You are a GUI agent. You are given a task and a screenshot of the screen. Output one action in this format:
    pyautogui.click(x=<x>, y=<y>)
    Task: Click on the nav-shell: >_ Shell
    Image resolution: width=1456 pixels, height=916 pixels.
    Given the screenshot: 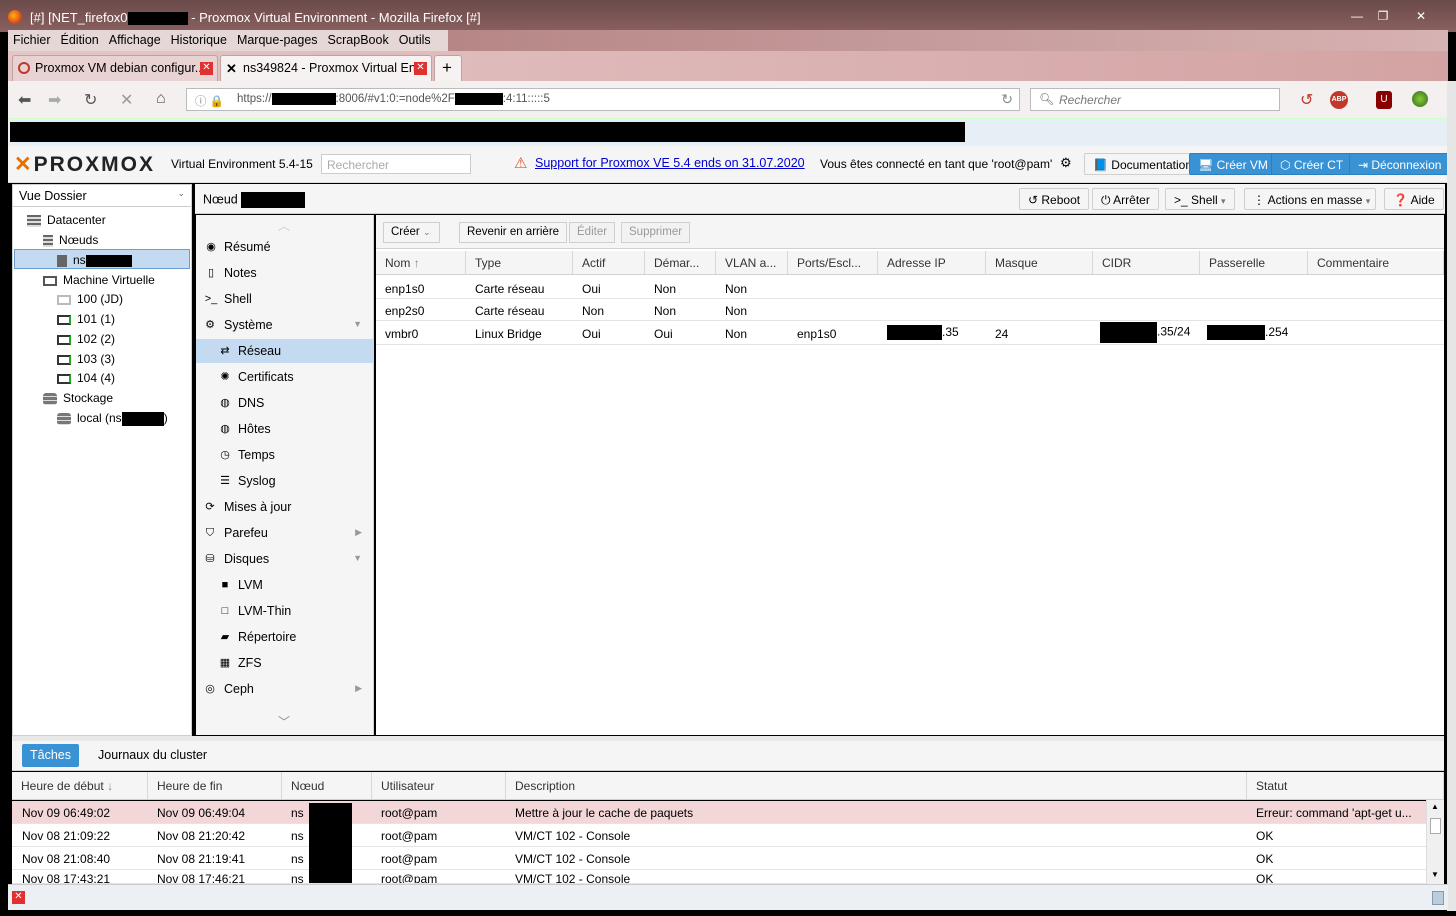 What is the action you would take?
    pyautogui.click(x=285, y=299)
    